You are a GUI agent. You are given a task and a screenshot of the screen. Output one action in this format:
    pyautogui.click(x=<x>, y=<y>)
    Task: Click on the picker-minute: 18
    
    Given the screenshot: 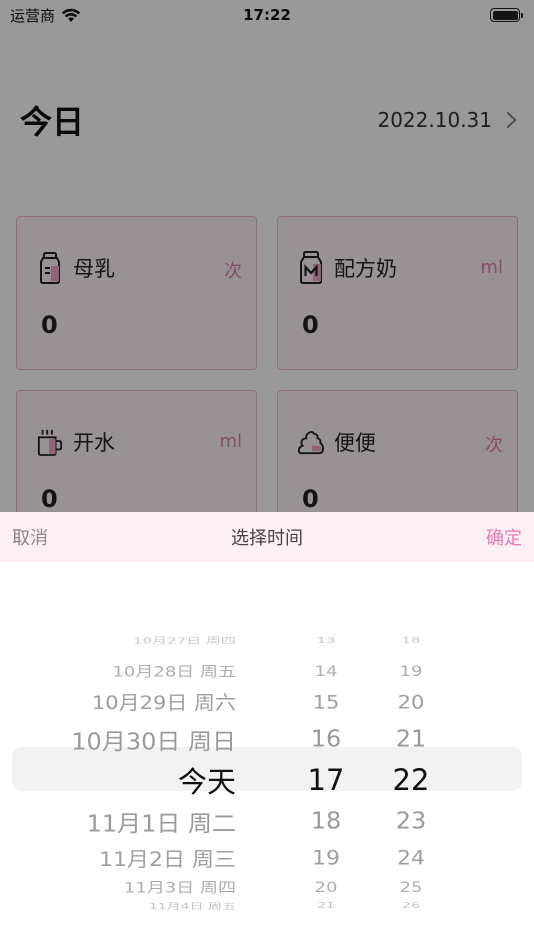 What is the action you would take?
    pyautogui.click(x=411, y=640)
    